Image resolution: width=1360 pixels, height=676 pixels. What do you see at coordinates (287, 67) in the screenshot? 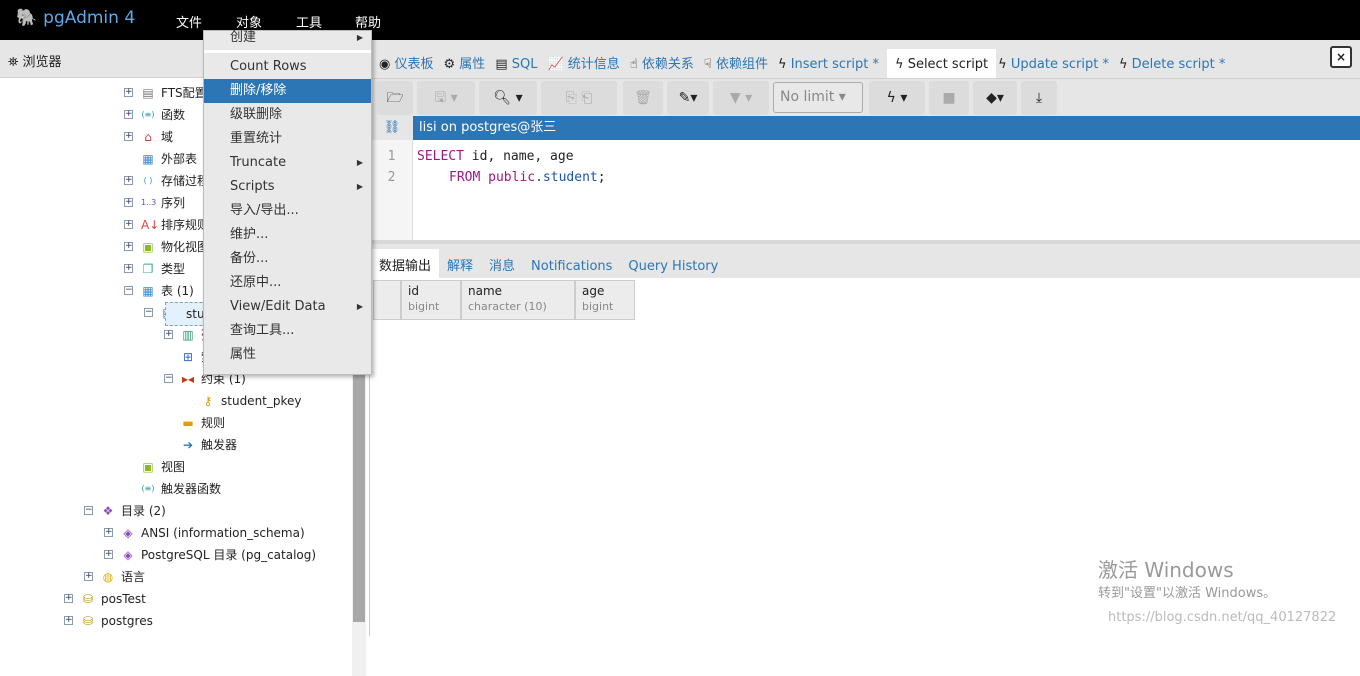
I see `context-menu-item: Count Rows` at bounding box center [287, 67].